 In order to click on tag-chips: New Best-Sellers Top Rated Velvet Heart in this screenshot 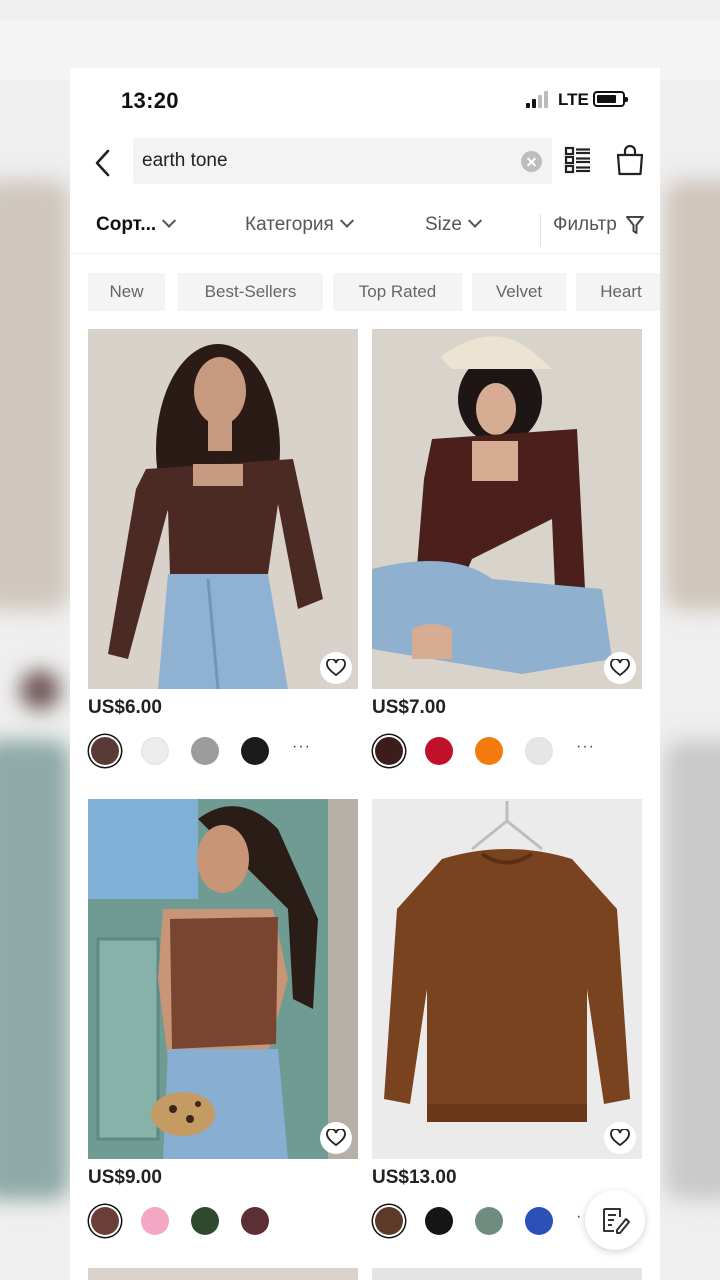, I will do `click(374, 292)`.